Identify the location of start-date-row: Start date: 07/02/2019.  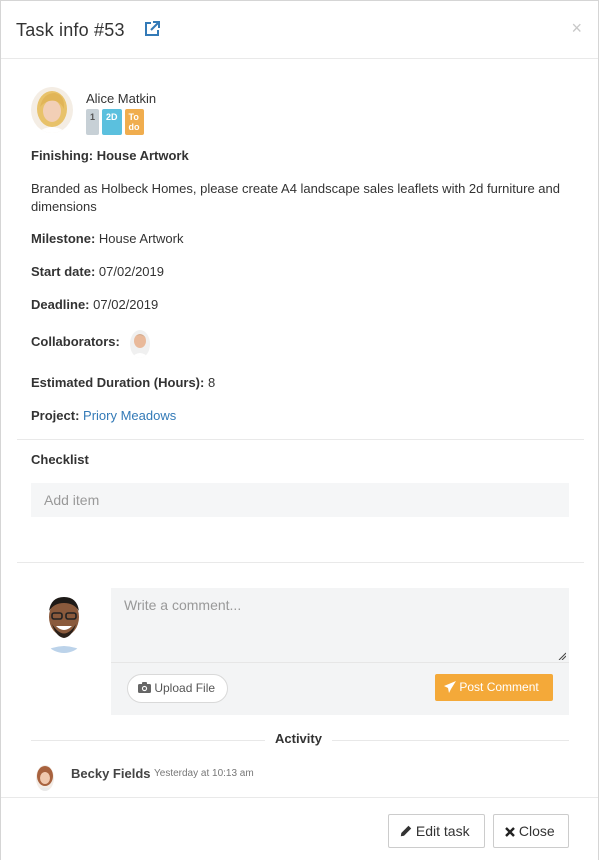
(97, 272).